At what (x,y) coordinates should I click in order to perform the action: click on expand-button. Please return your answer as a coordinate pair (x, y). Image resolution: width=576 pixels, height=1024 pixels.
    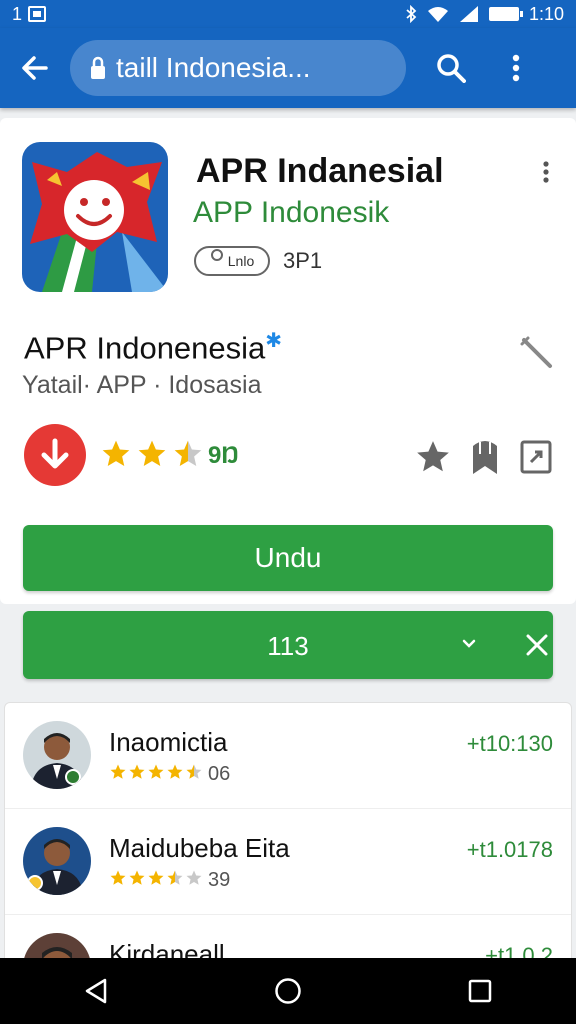
    Looking at the image, I should click on (469, 644).